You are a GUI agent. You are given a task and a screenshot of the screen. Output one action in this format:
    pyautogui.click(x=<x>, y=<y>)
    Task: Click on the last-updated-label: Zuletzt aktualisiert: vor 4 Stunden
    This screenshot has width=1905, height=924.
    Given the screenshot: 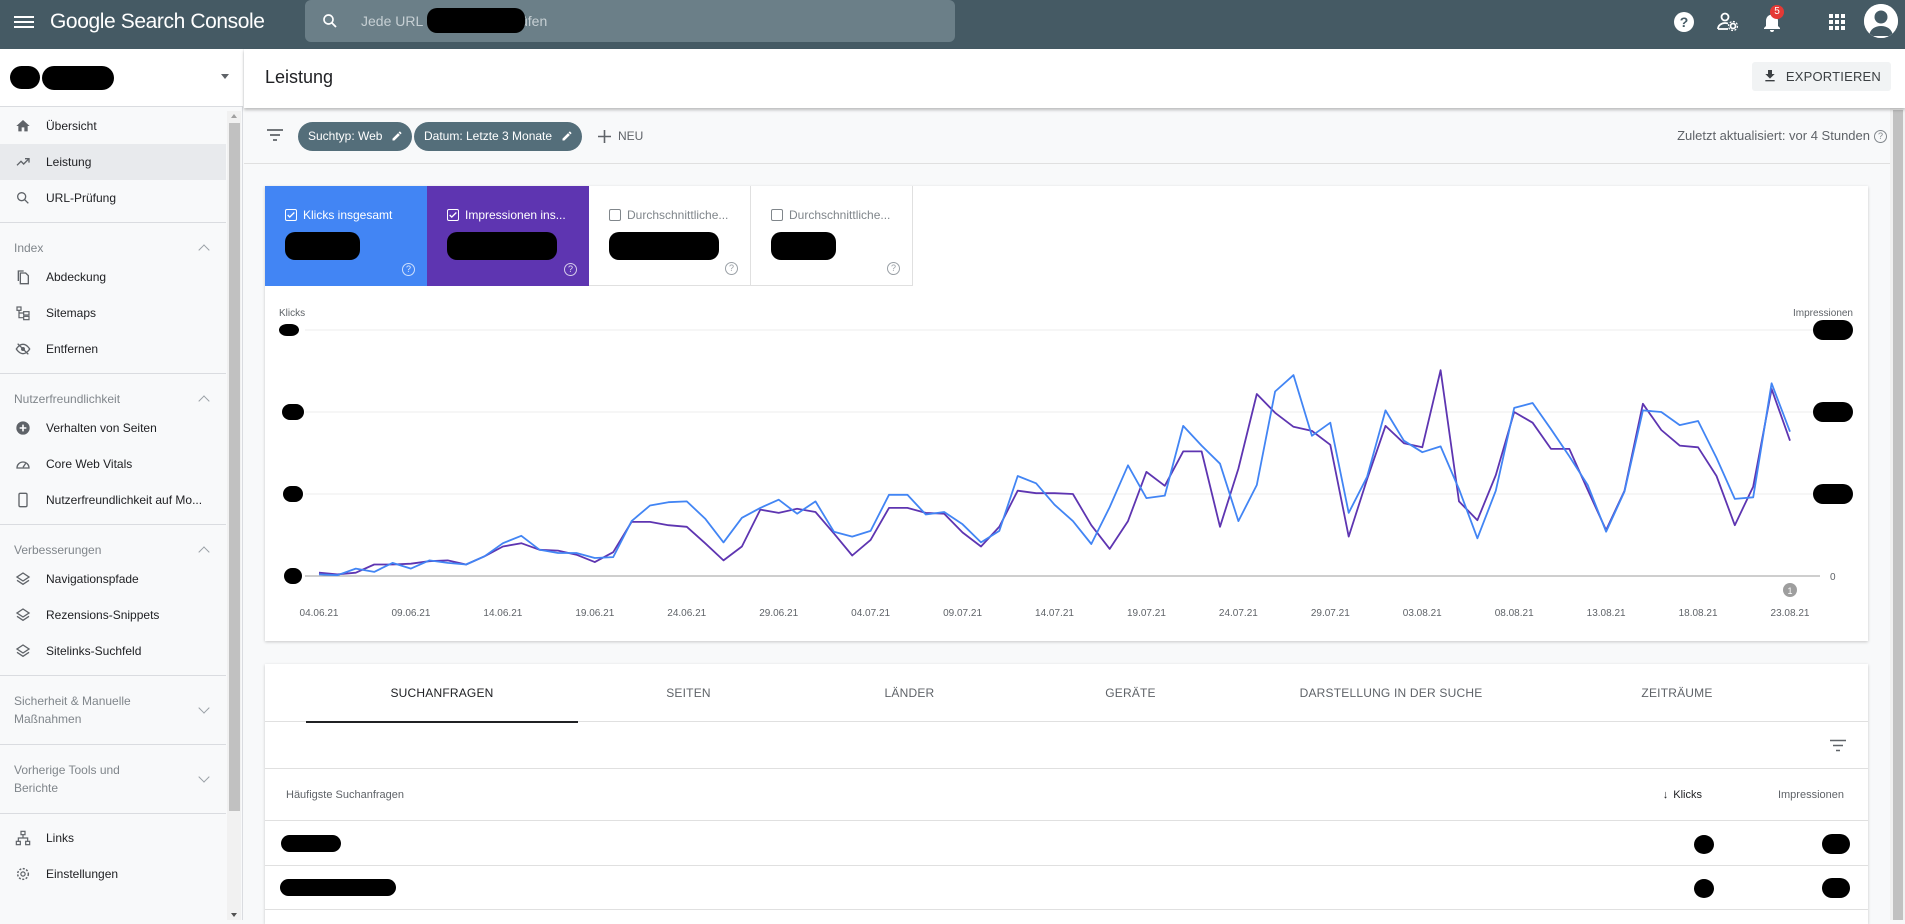 What is the action you would take?
    pyautogui.click(x=1773, y=135)
    